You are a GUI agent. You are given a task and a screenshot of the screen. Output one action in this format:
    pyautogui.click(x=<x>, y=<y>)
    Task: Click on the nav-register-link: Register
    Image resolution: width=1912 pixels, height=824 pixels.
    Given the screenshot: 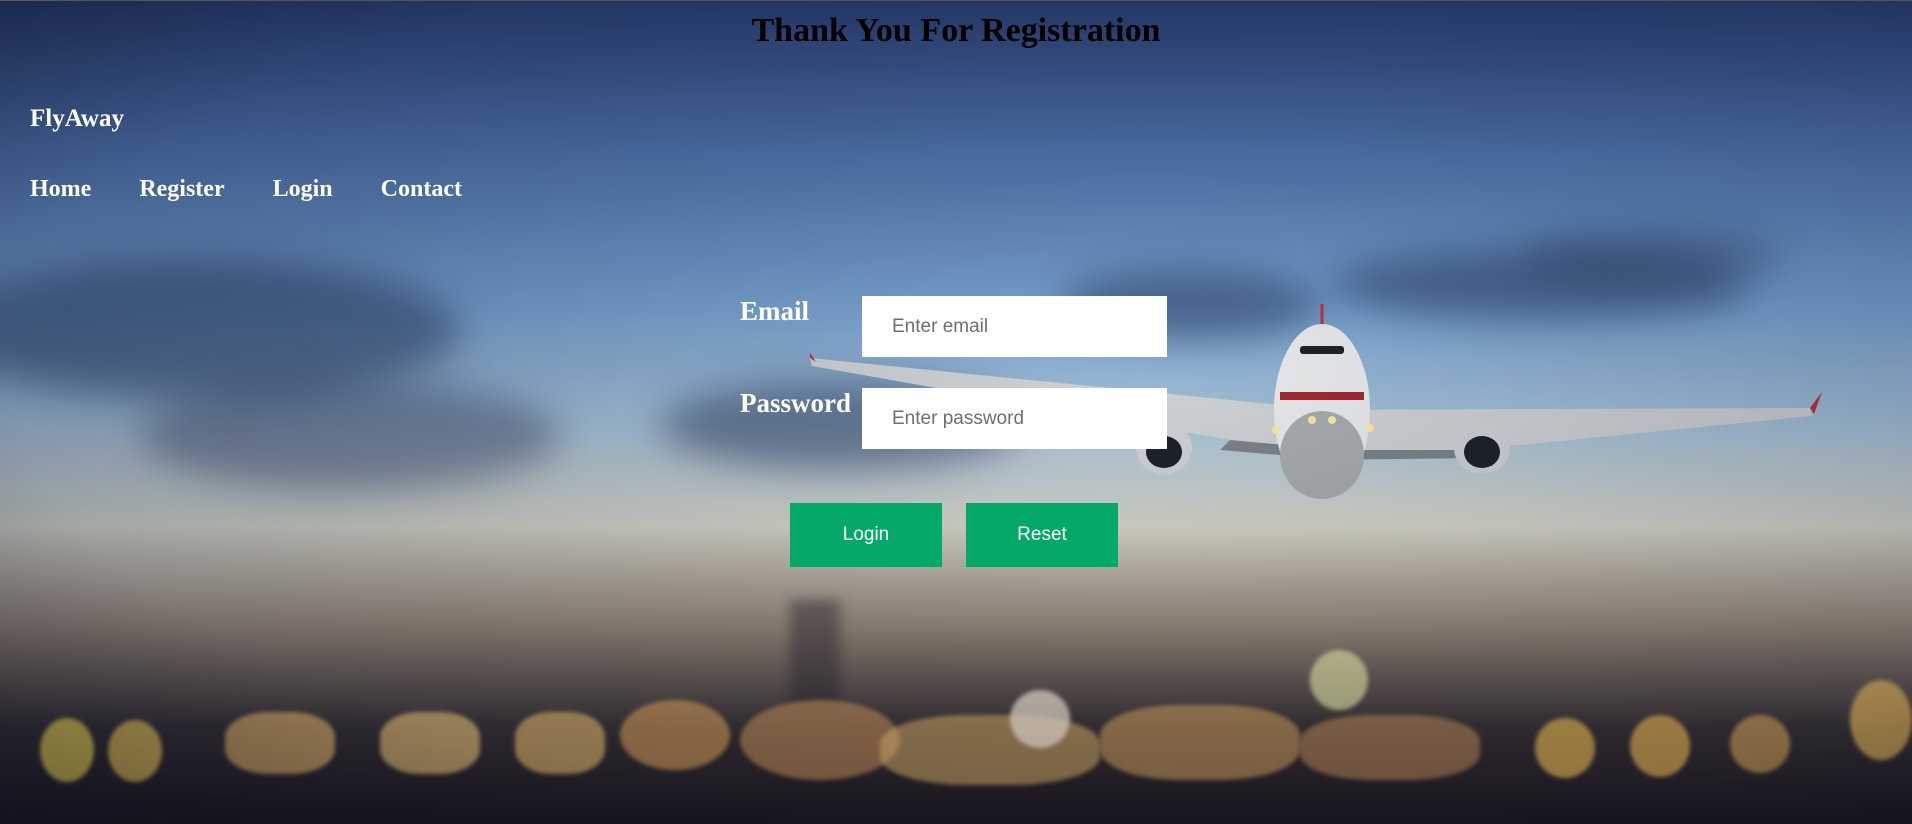 What is the action you would take?
    pyautogui.click(x=181, y=189)
    